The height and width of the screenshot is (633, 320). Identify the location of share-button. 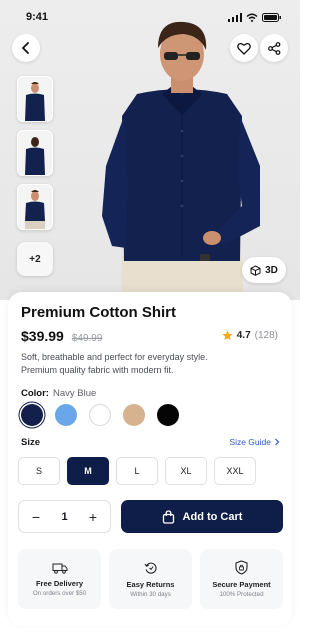
(274, 48).